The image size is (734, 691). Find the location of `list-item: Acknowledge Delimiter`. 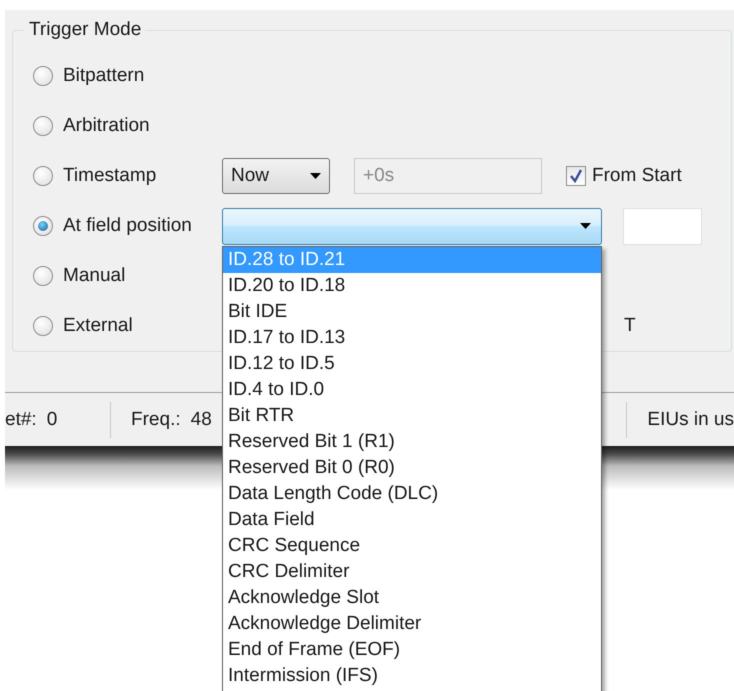

list-item: Acknowledge Delimiter is located at coordinates (412, 624).